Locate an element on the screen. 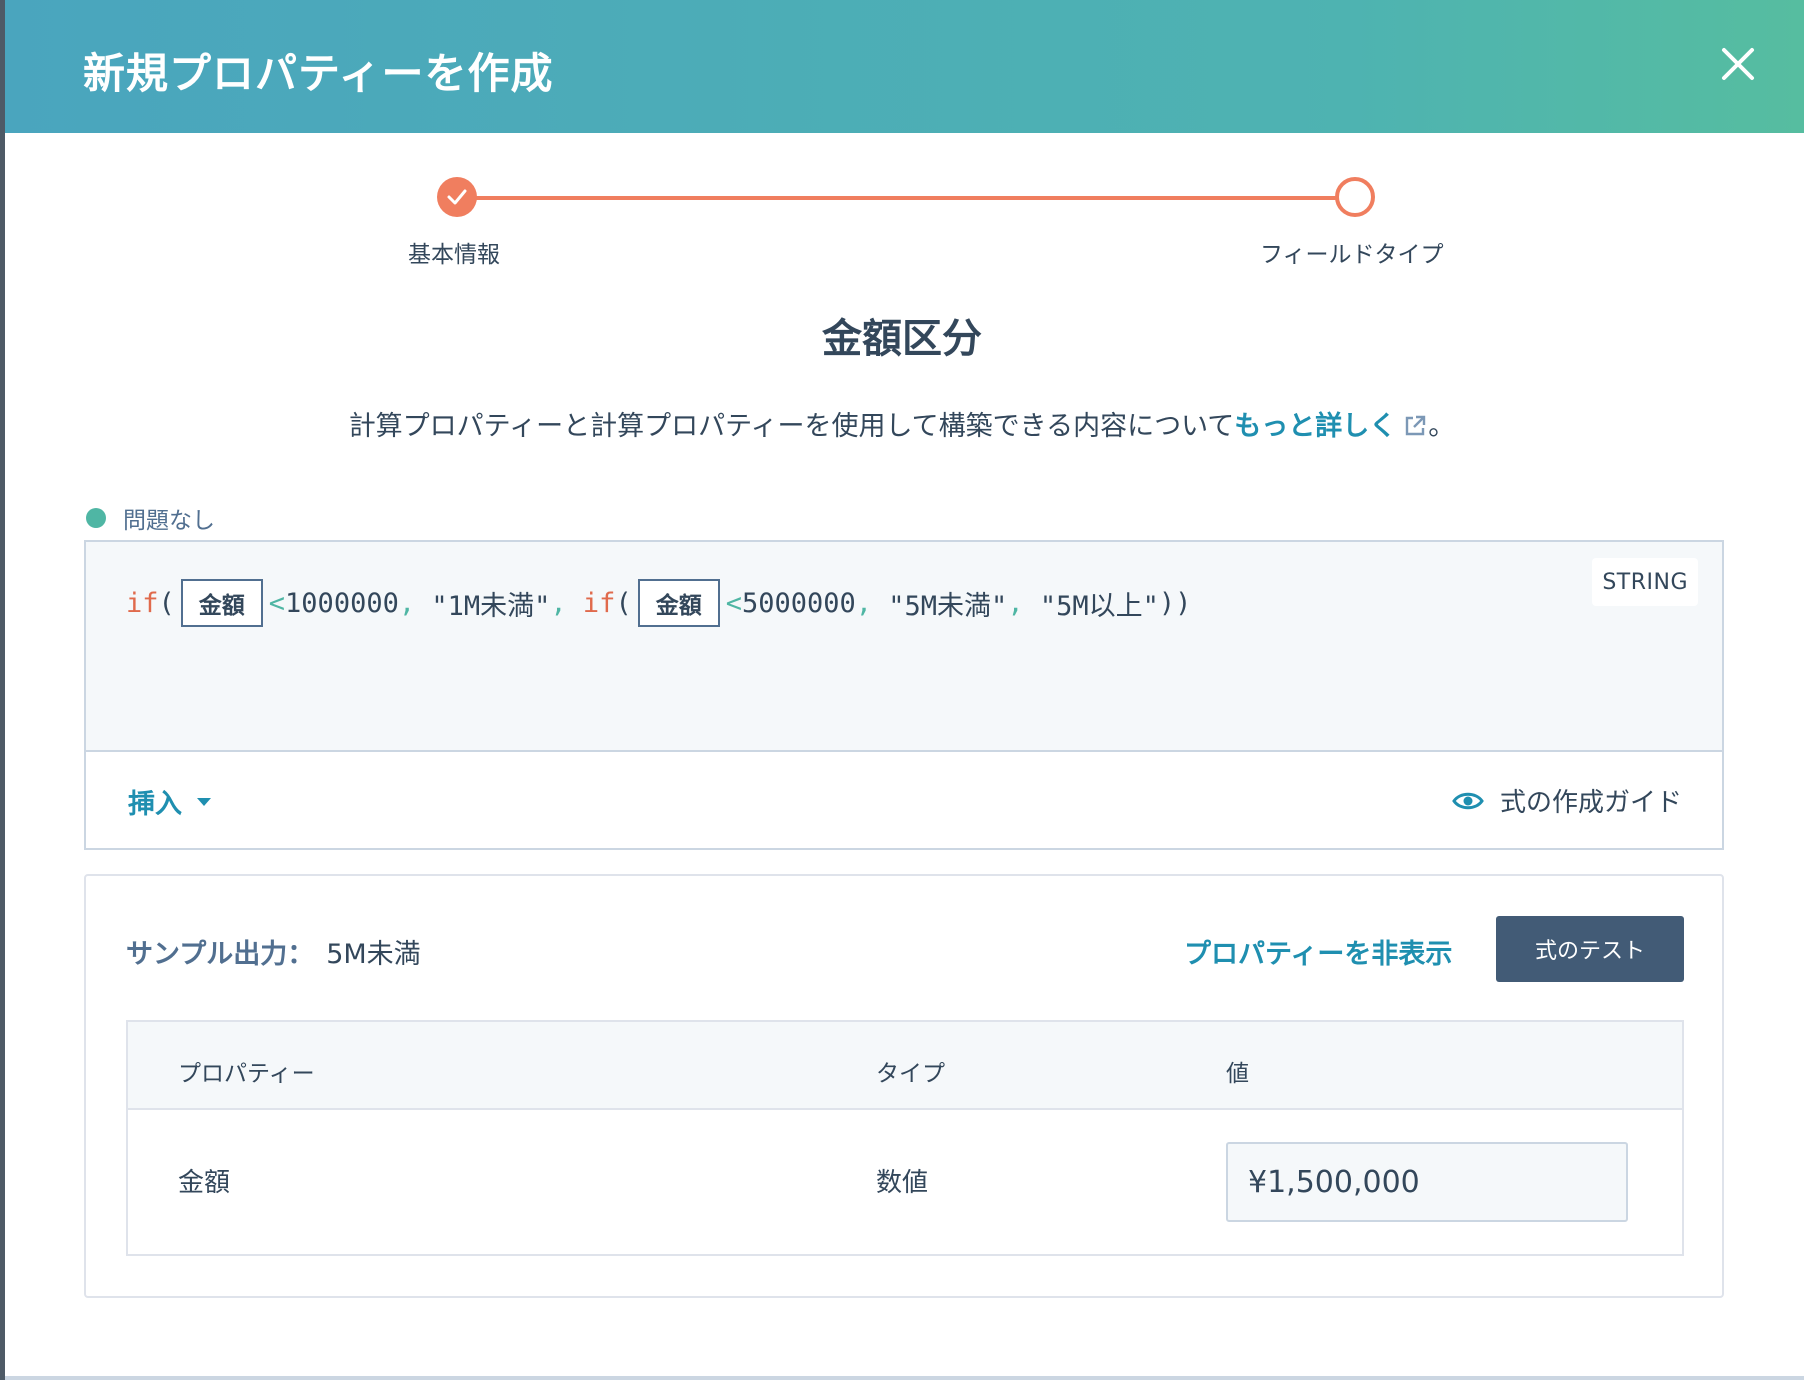 This screenshot has height=1380, width=1804. sample-output-value: 5M未満 is located at coordinates (373, 954).